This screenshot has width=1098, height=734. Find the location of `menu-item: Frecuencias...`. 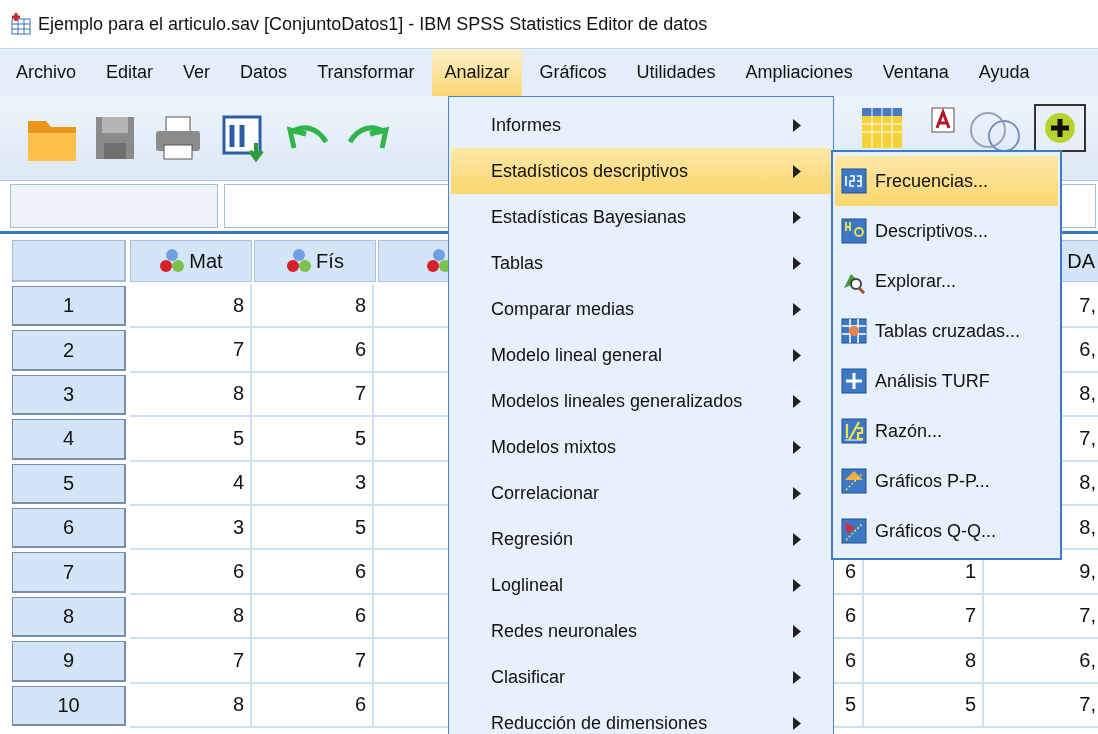

menu-item: Frecuencias... is located at coordinates (946, 181).